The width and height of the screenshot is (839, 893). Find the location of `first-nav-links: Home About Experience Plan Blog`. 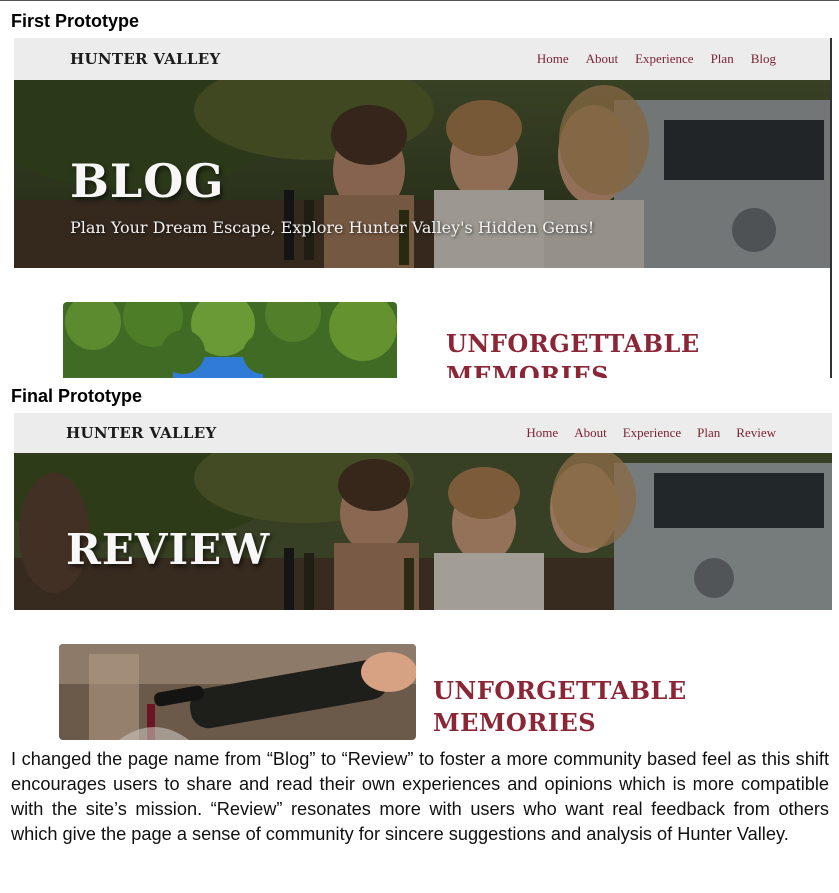

first-nav-links: Home About Experience Plan Blog is located at coordinates (656, 59).